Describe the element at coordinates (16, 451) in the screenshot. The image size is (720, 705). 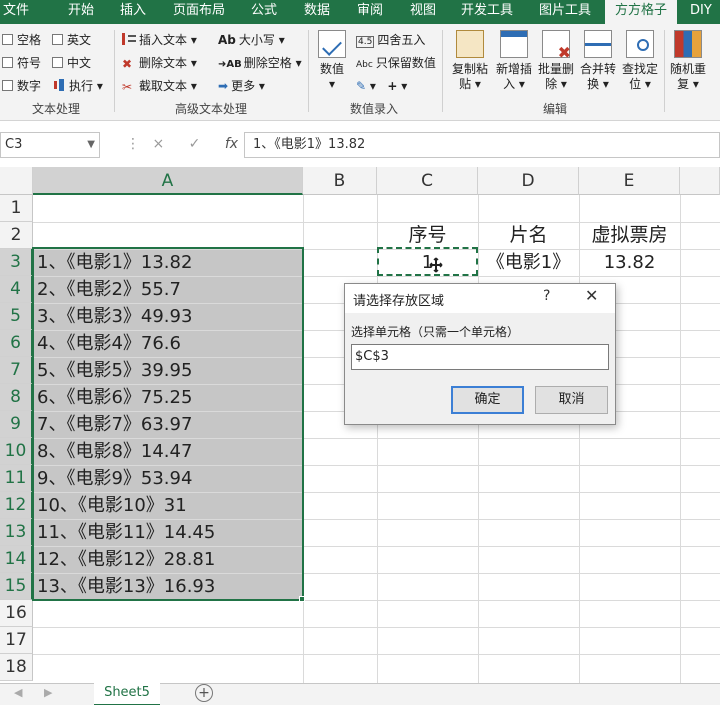
I see `row-header: 10` at that location.